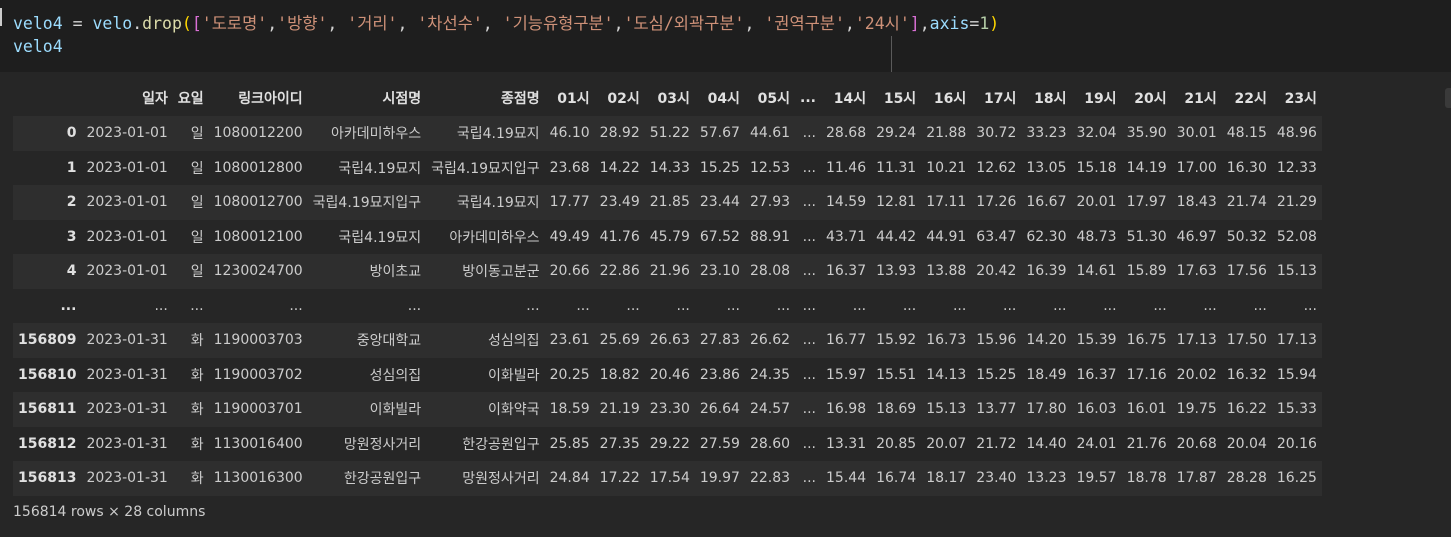  Describe the element at coordinates (896, 443) in the screenshot. I see `table-cell: 20.85` at that location.